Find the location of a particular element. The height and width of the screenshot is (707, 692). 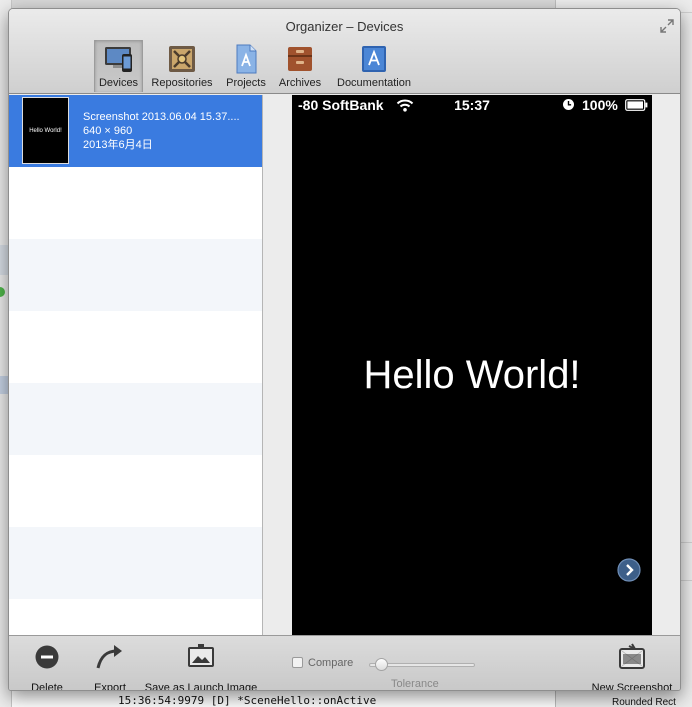

window-title: Organizer – Devices is located at coordinates (344, 26).